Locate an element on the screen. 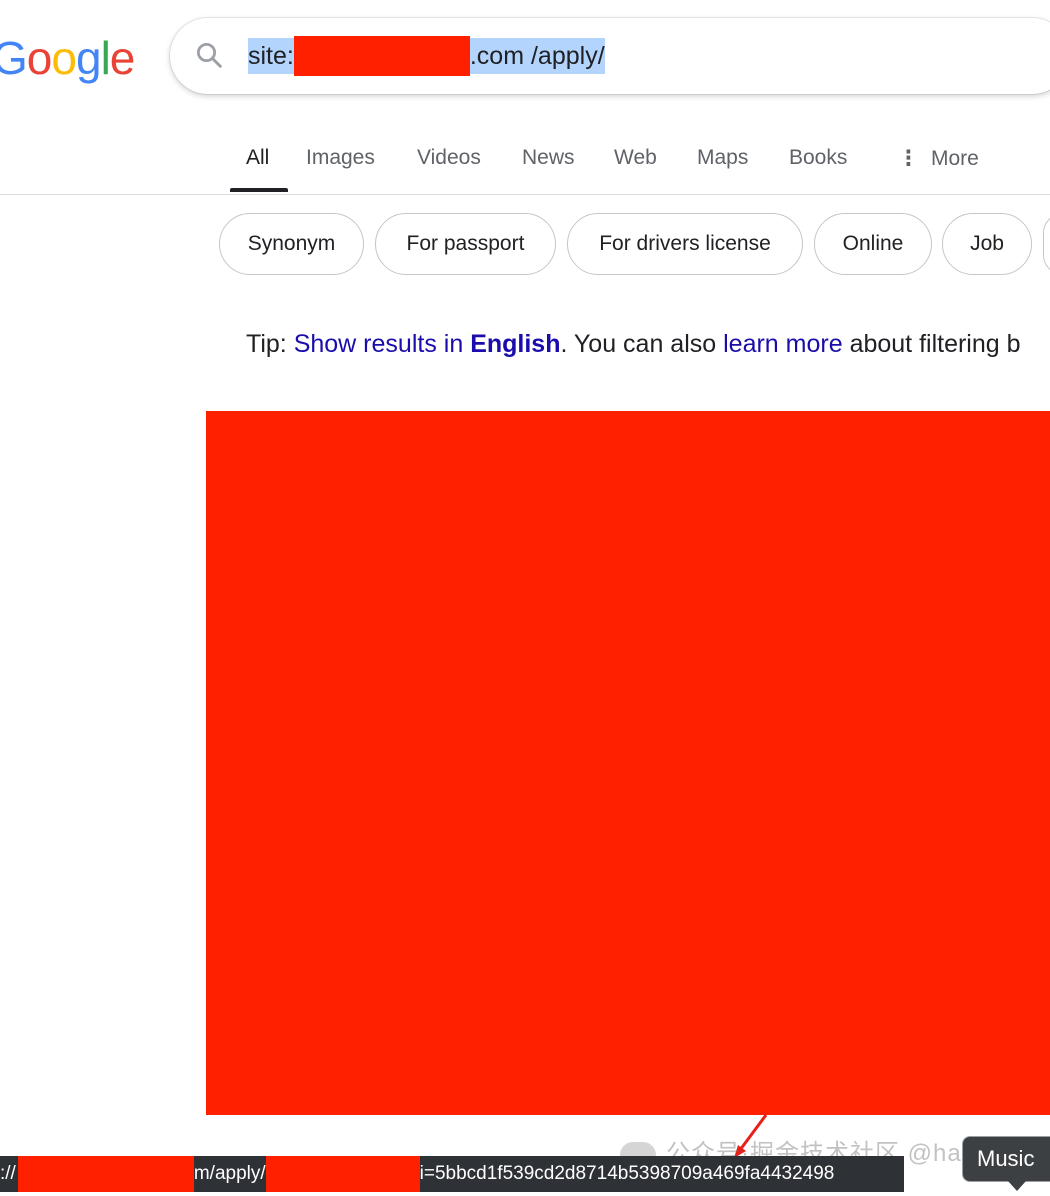 This screenshot has width=1050, height=1196. chip-for-passport: For passport is located at coordinates (465, 244).